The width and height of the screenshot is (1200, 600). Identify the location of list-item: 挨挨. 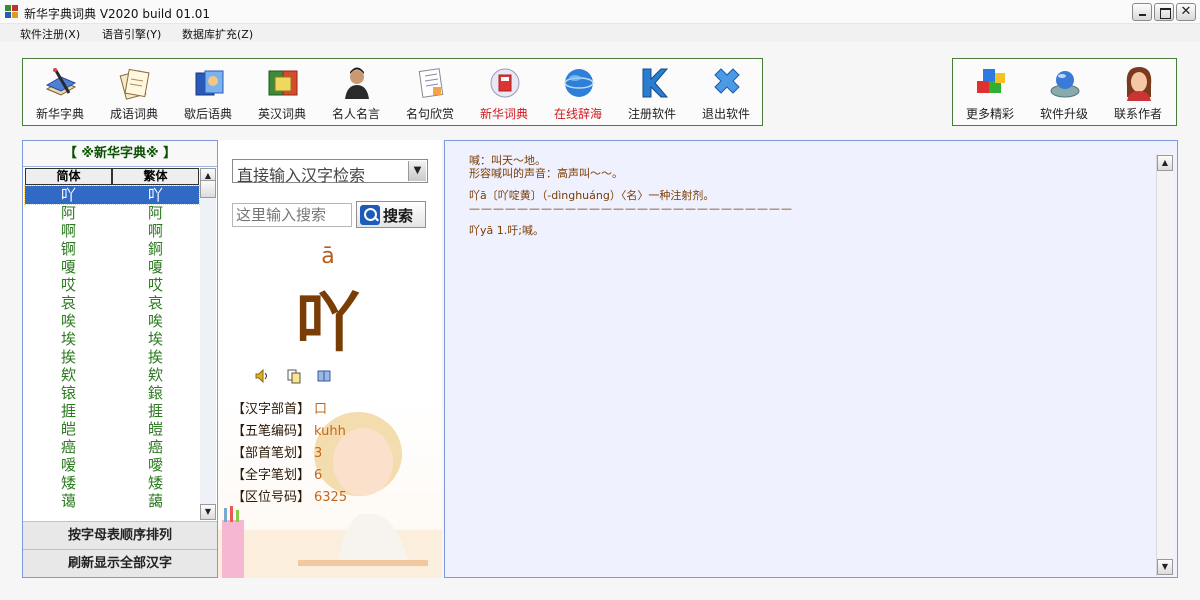
(112, 357).